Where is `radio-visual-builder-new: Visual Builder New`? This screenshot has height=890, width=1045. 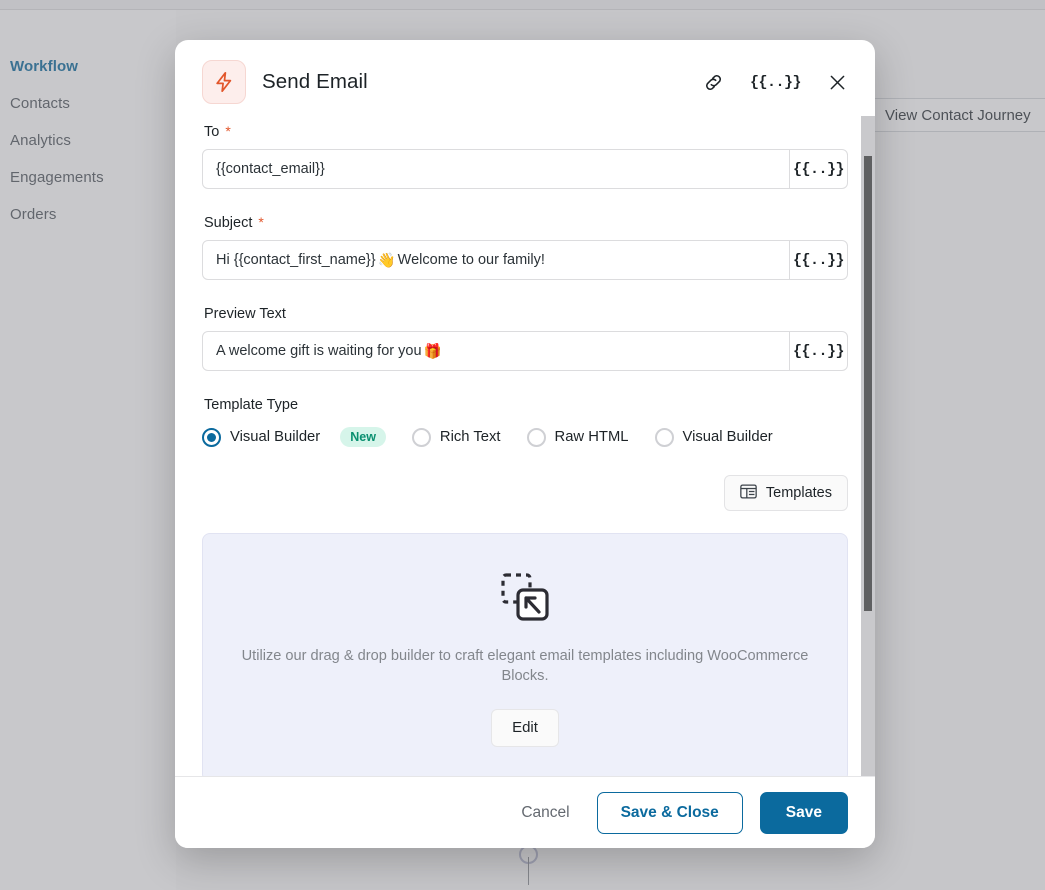
radio-visual-builder-new: Visual Builder New is located at coordinates (294, 437).